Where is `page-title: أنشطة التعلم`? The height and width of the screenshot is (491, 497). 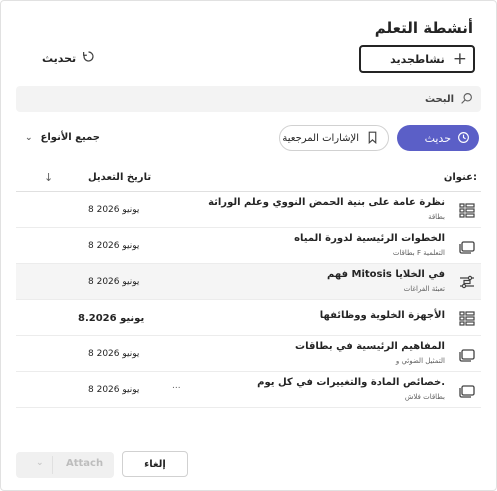 page-title: أنشطة التعلم is located at coordinates (423, 28).